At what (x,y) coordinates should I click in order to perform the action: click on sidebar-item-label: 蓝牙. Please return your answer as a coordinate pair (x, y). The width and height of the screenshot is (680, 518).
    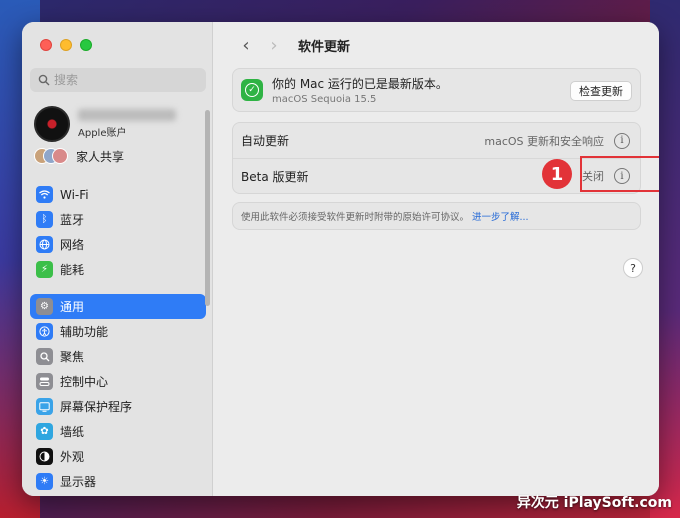
    Looking at the image, I should click on (72, 220).